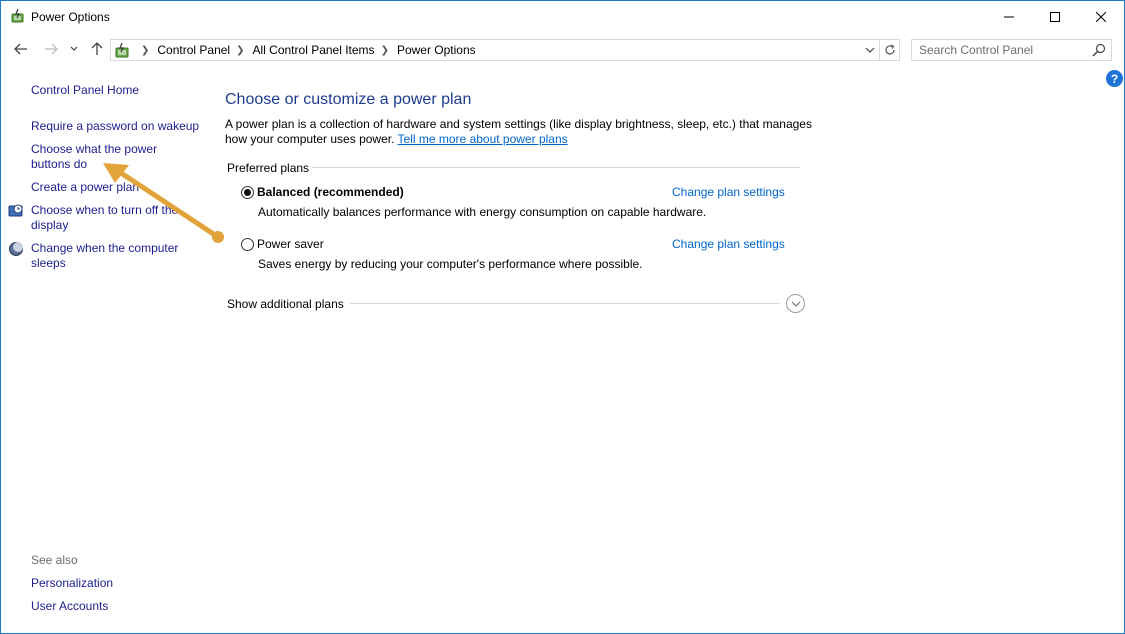  I want to click on recent-locations-button, so click(74, 49).